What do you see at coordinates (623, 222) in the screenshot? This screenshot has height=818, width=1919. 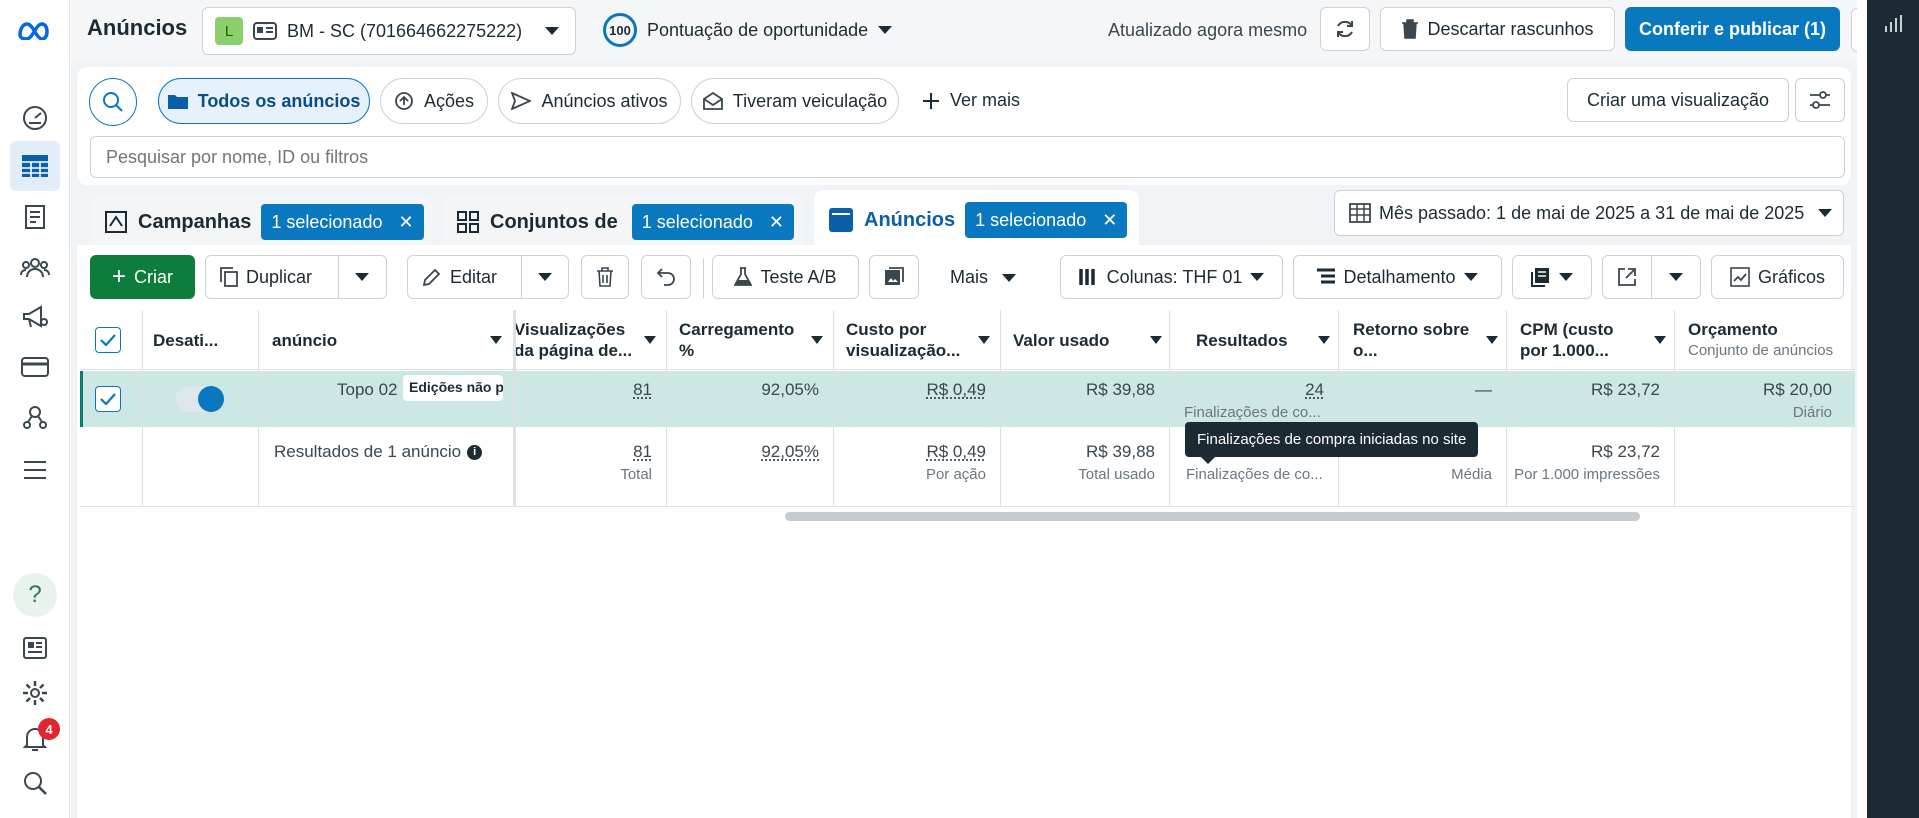 I see `tab-adsets: Conjuntos de 1 selecionado ✕` at bounding box center [623, 222].